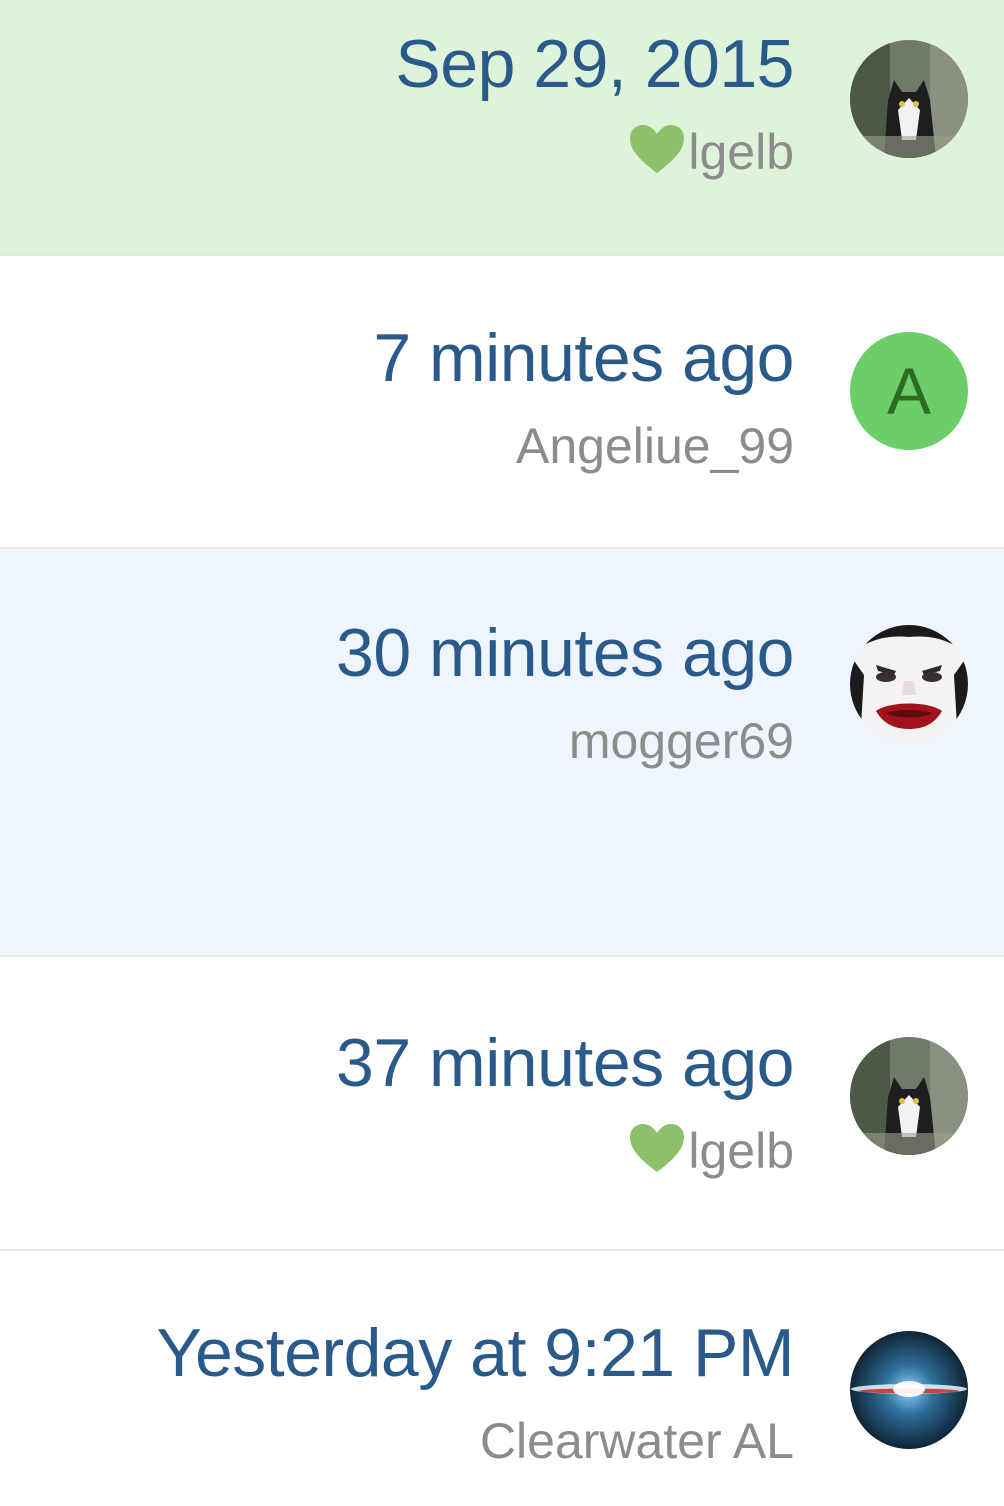 This screenshot has height=1506, width=1004. I want to click on item-timestamp-link: 7 minutes ago, so click(583, 358).